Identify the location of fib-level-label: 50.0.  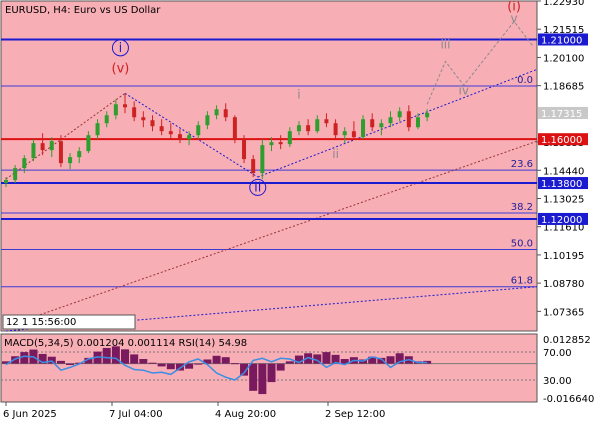
(522, 243).